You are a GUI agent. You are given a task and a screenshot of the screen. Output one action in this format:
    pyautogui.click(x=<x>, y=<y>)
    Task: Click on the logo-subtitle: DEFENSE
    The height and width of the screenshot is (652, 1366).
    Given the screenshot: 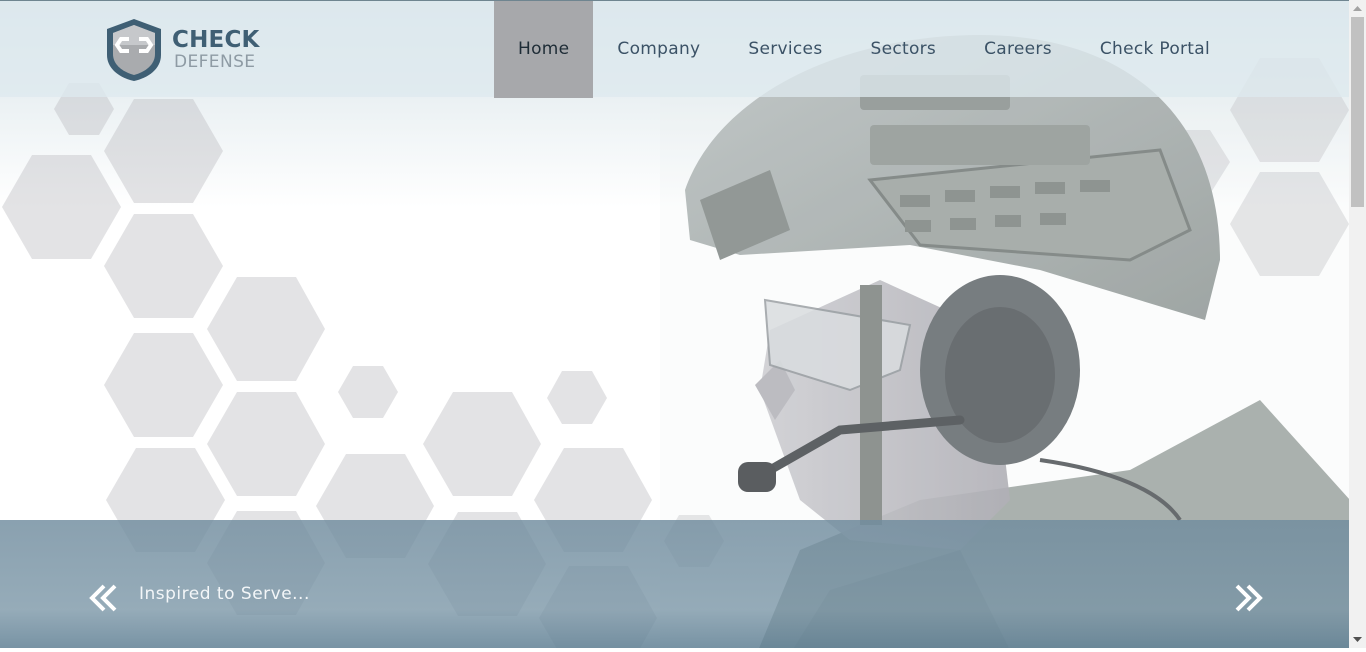 What is the action you would take?
    pyautogui.click(x=215, y=62)
    